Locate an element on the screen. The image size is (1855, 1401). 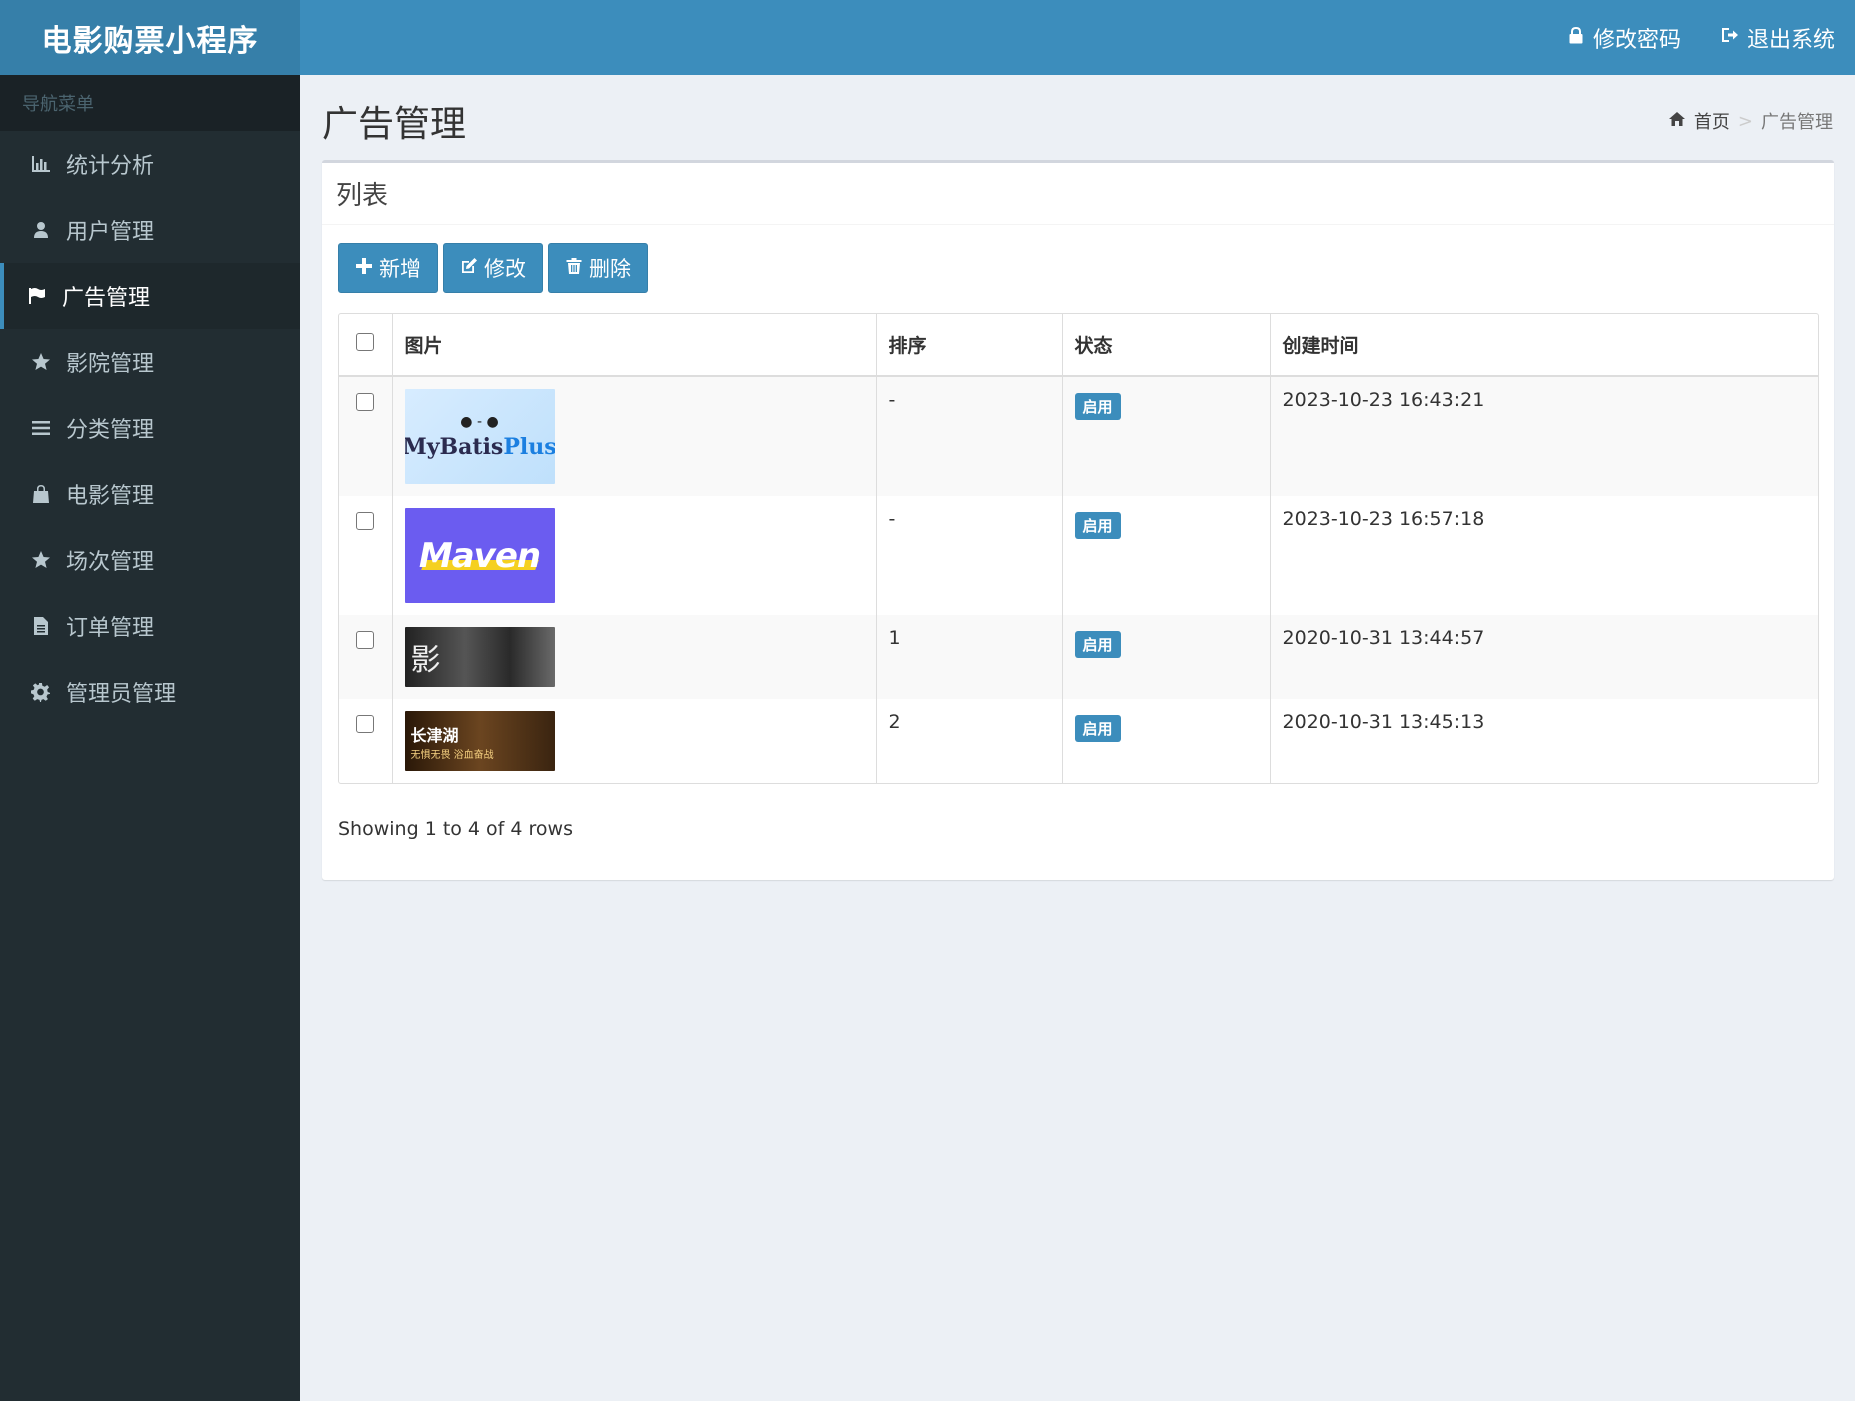
sidebar-item-users: 用户管理 is located at coordinates (150, 230).